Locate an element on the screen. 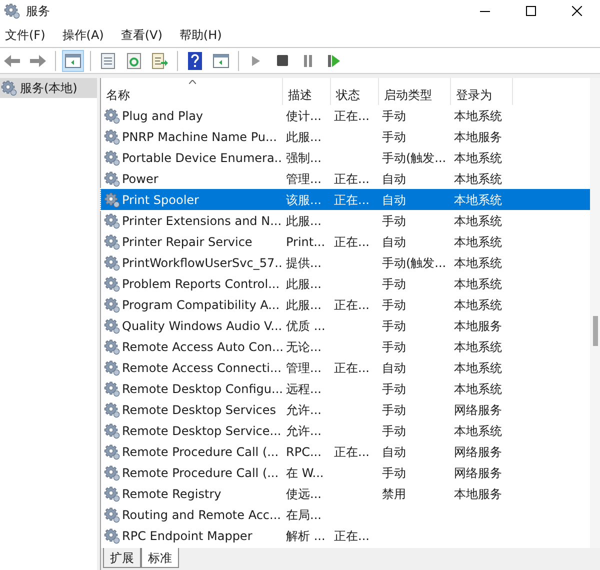  service-row: Remote Desktop Service... 允许... 手动 本地系统 is located at coordinates (345, 430).